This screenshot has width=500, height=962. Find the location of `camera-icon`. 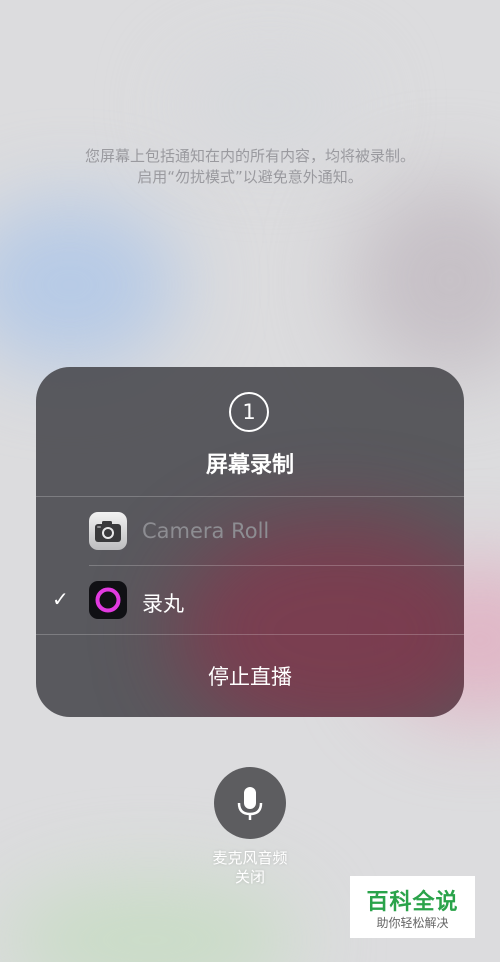

camera-icon is located at coordinates (108, 531).